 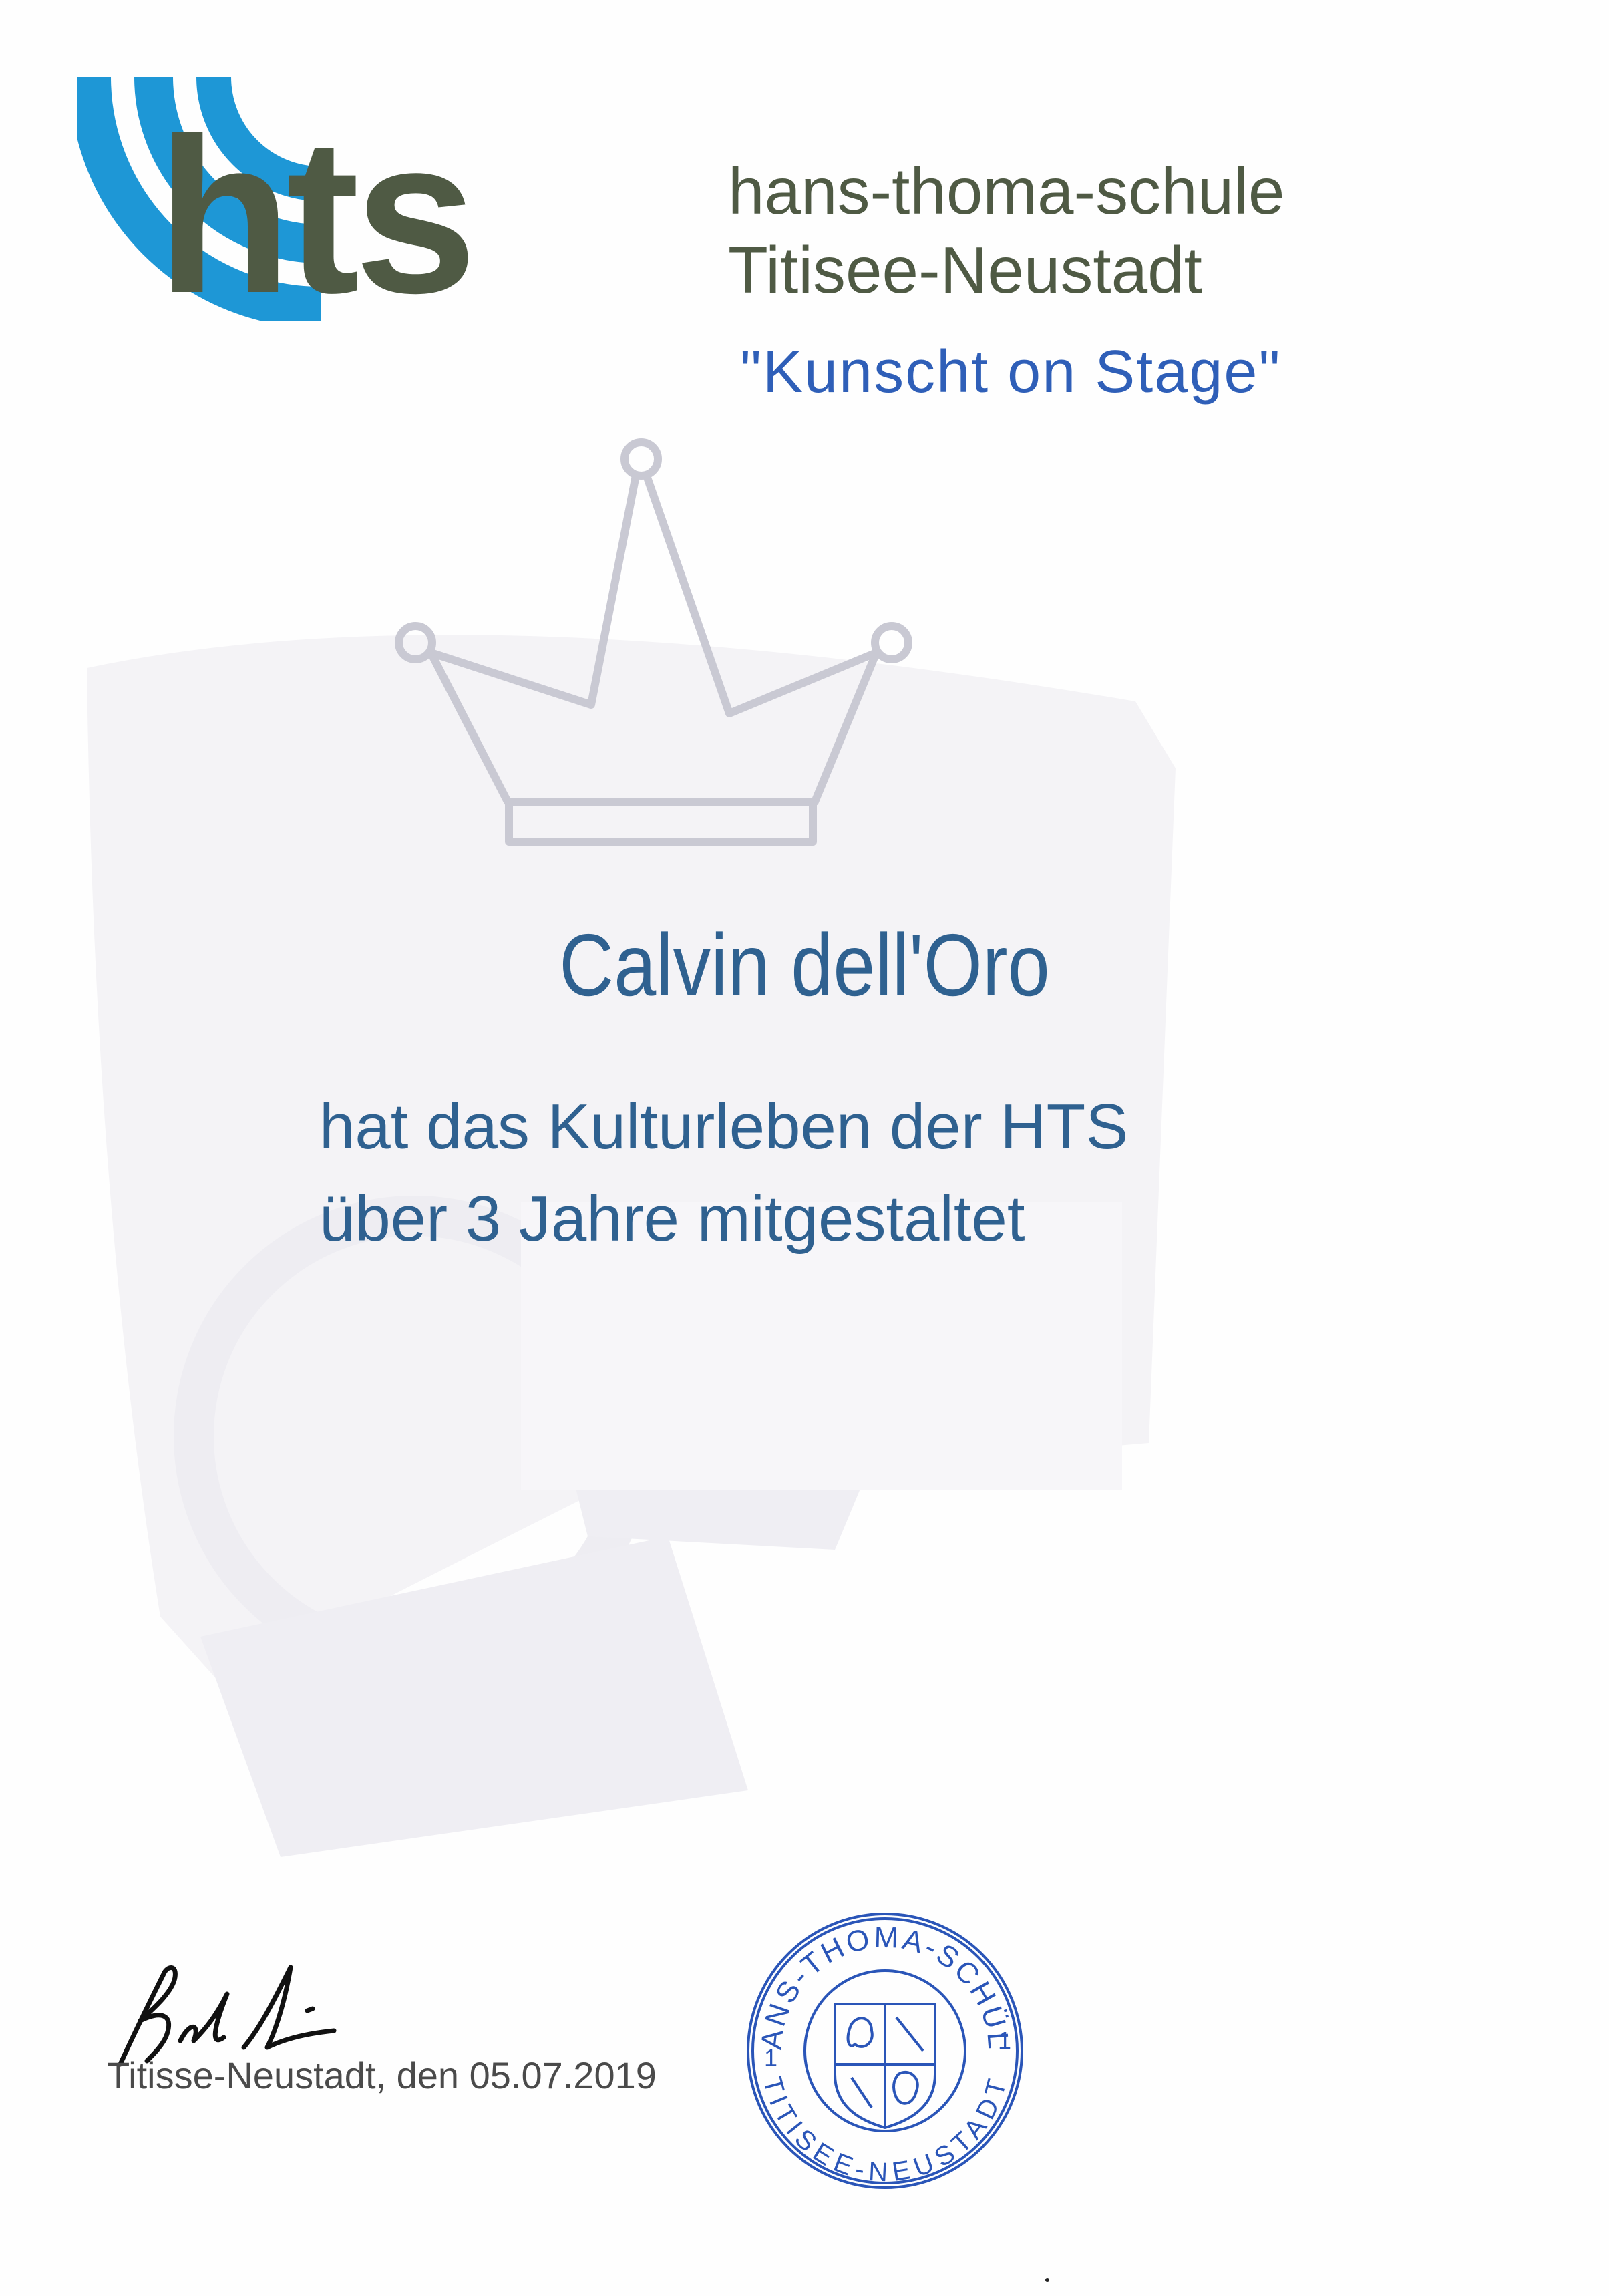 I want to click on school-city: Titisee-Neustadt, so click(x=965, y=270).